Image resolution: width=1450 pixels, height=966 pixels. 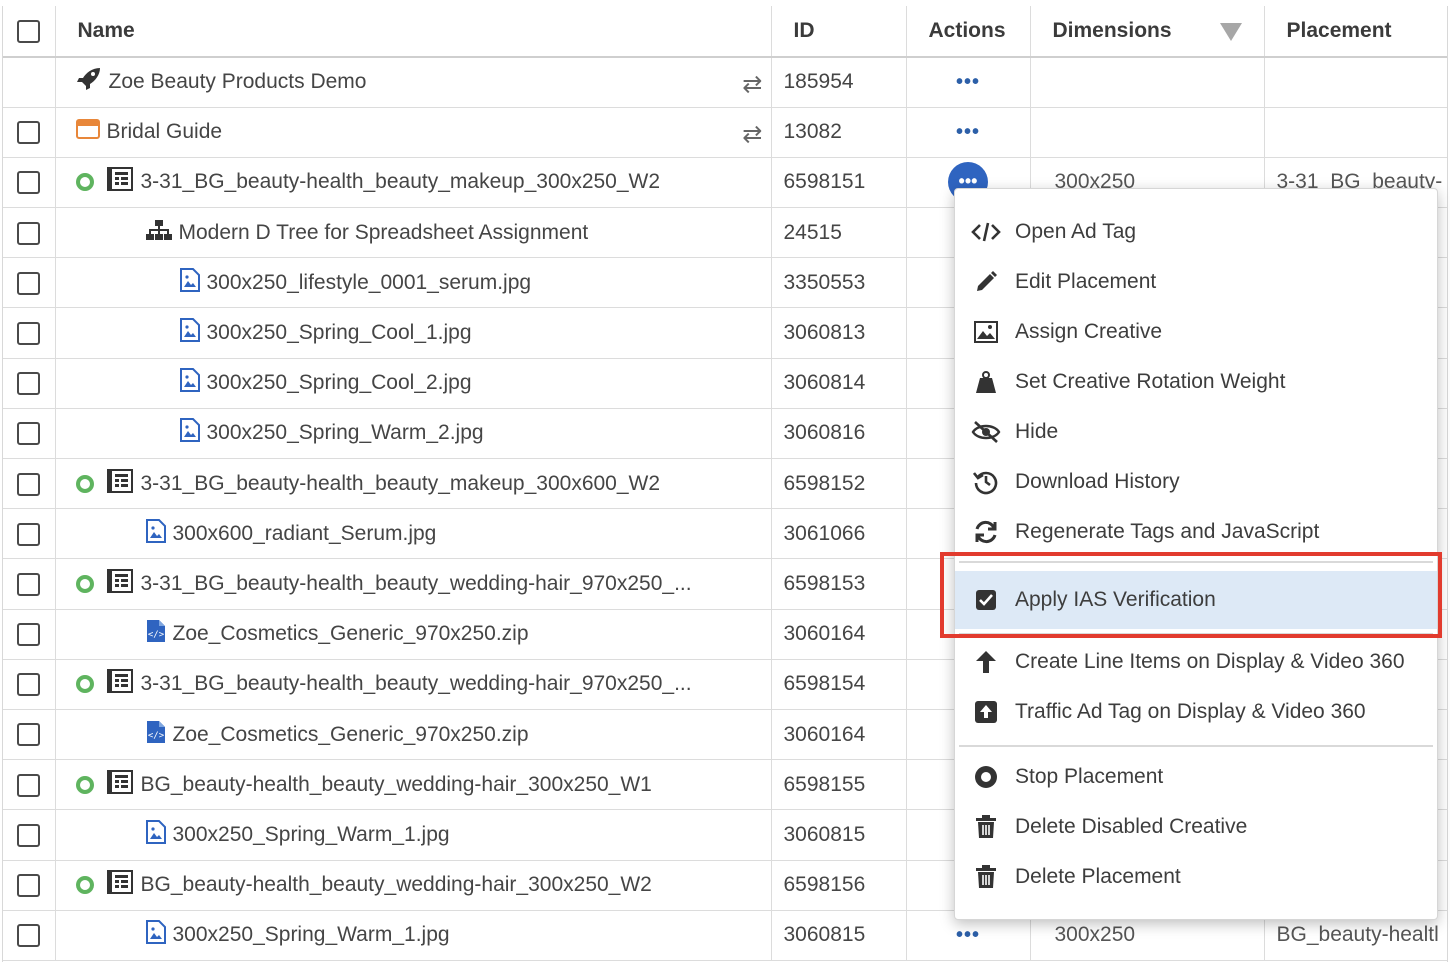 I want to click on column-header-id: ID, so click(x=839, y=32).